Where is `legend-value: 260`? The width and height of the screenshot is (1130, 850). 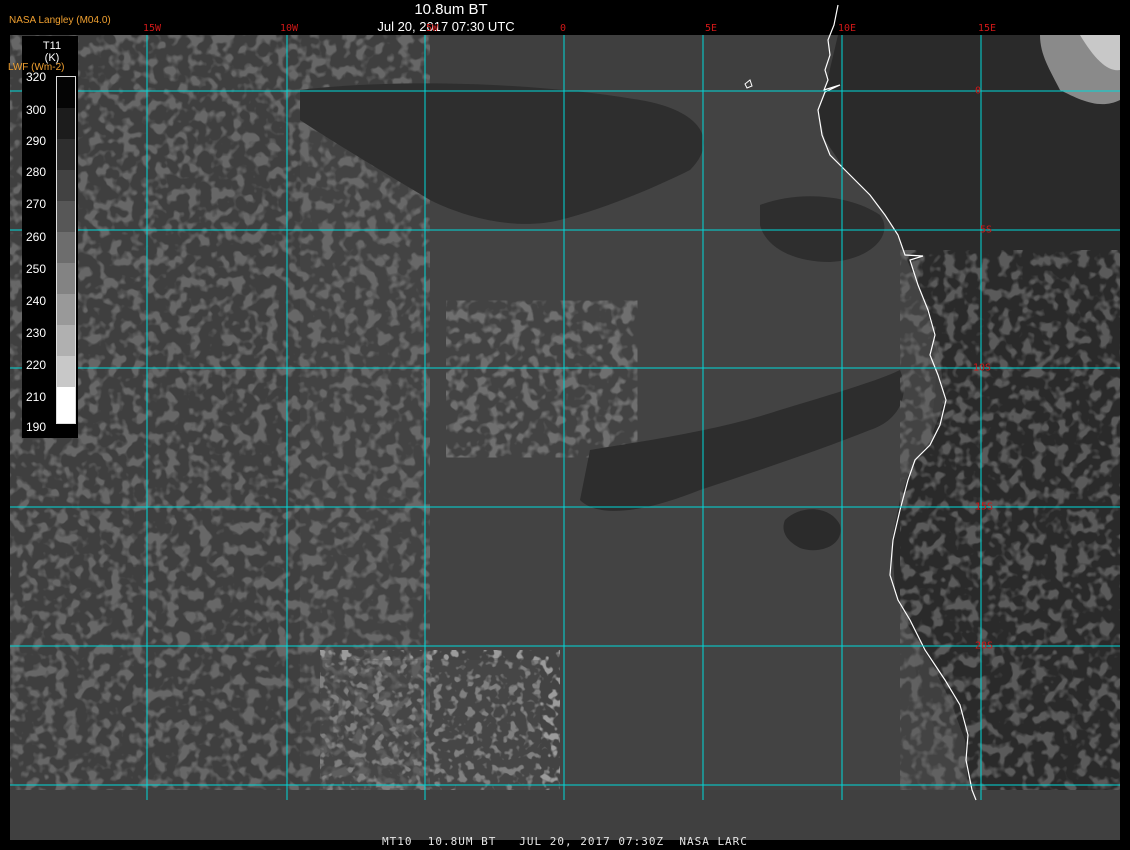 legend-value: 260 is located at coordinates (36, 237).